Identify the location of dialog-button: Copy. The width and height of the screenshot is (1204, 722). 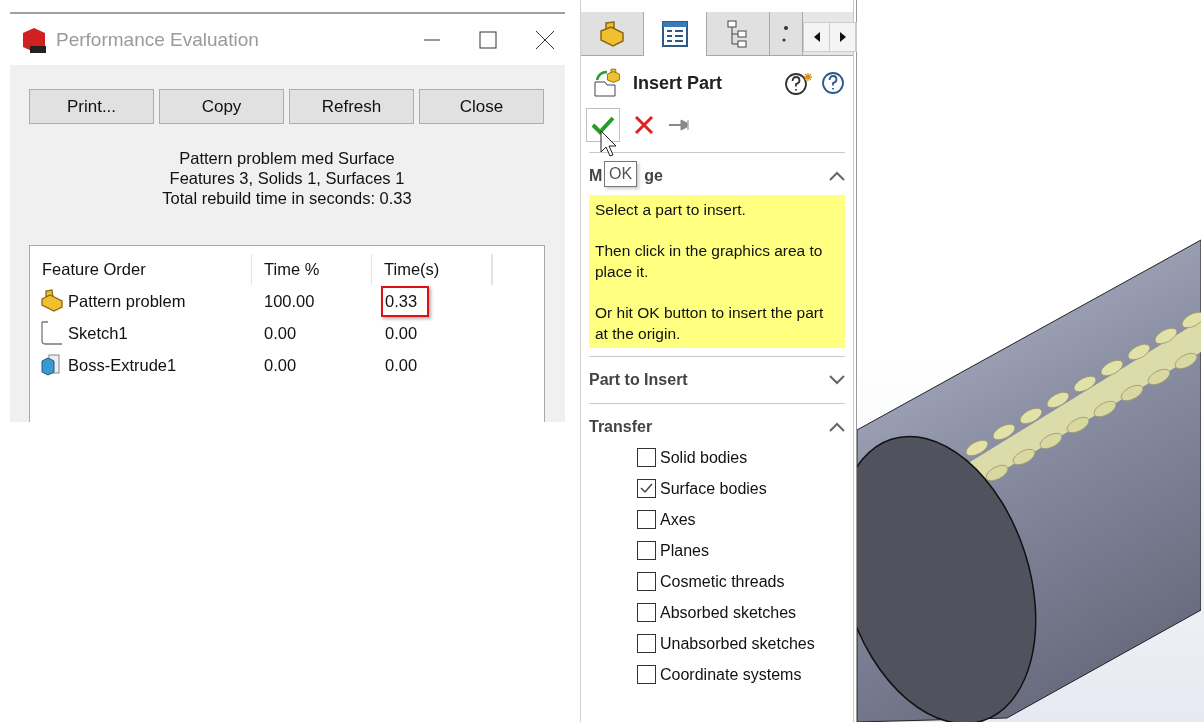
(221, 106).